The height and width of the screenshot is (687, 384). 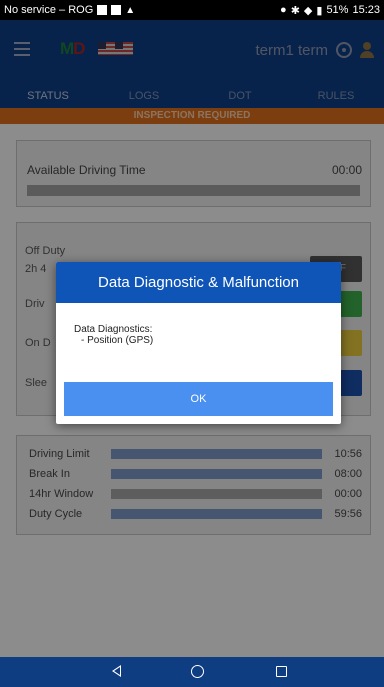 I want to click on clock: 15:23, so click(x=366, y=10).